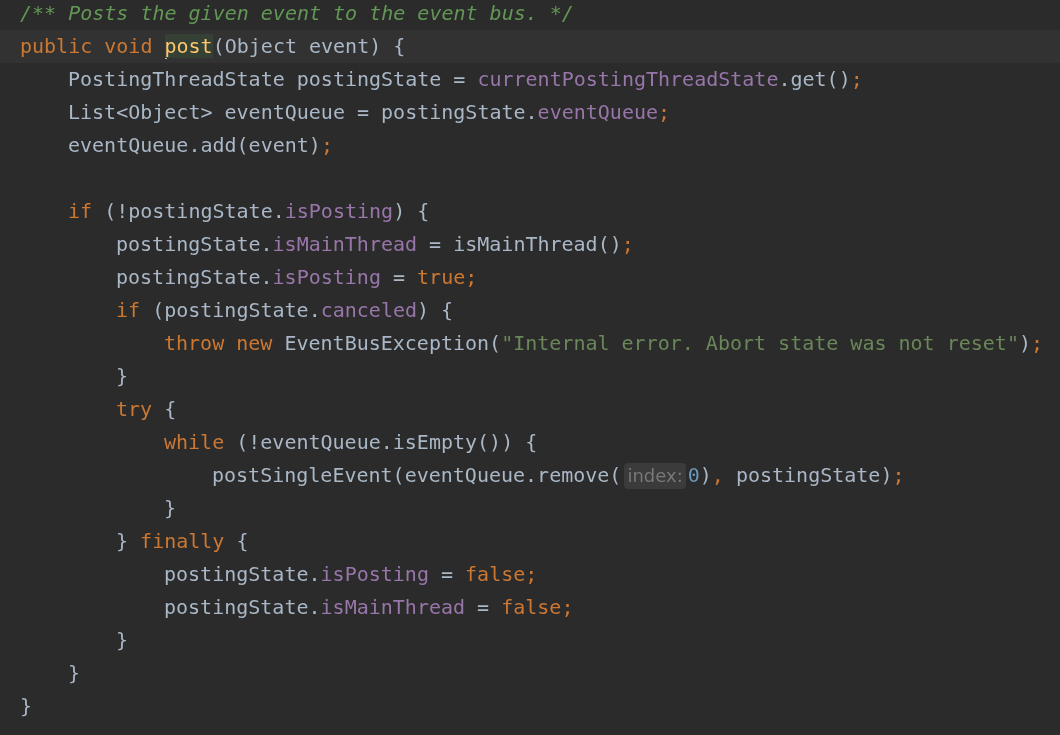 This screenshot has width=1060, height=735. I want to click on code-text: PostingThreadState postingState = currentPostingThreadState.get();, so click(465, 79).